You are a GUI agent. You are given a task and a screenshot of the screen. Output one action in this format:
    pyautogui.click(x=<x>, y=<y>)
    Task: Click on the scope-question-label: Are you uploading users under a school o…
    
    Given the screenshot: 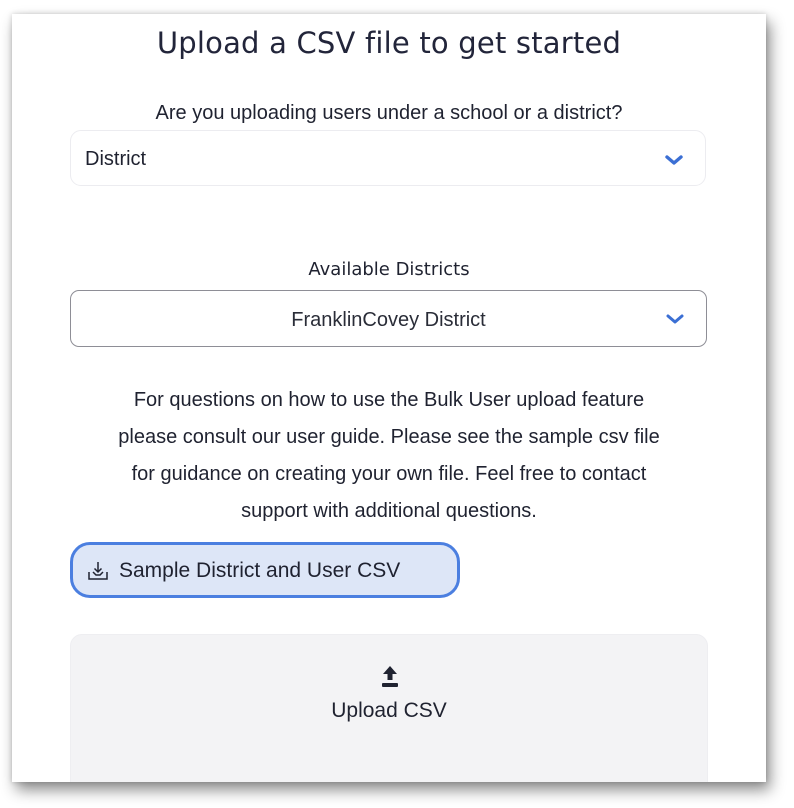 What is the action you would take?
    pyautogui.click(x=389, y=113)
    